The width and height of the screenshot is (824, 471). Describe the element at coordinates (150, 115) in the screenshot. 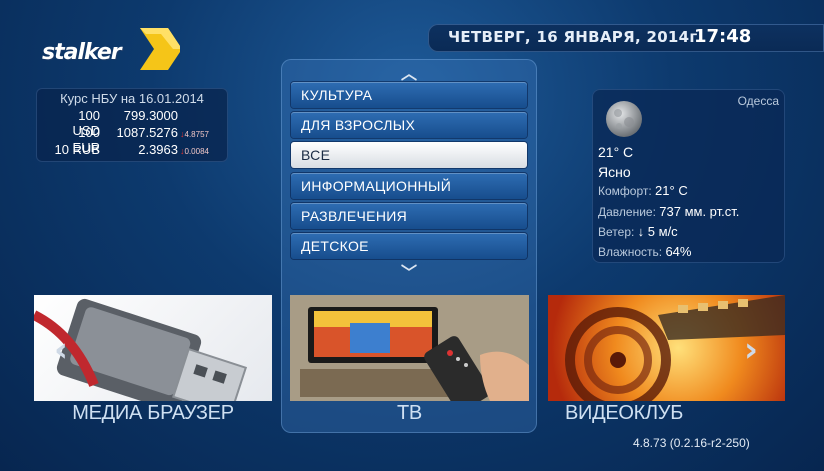

I see `currency-value: 799.3000` at that location.